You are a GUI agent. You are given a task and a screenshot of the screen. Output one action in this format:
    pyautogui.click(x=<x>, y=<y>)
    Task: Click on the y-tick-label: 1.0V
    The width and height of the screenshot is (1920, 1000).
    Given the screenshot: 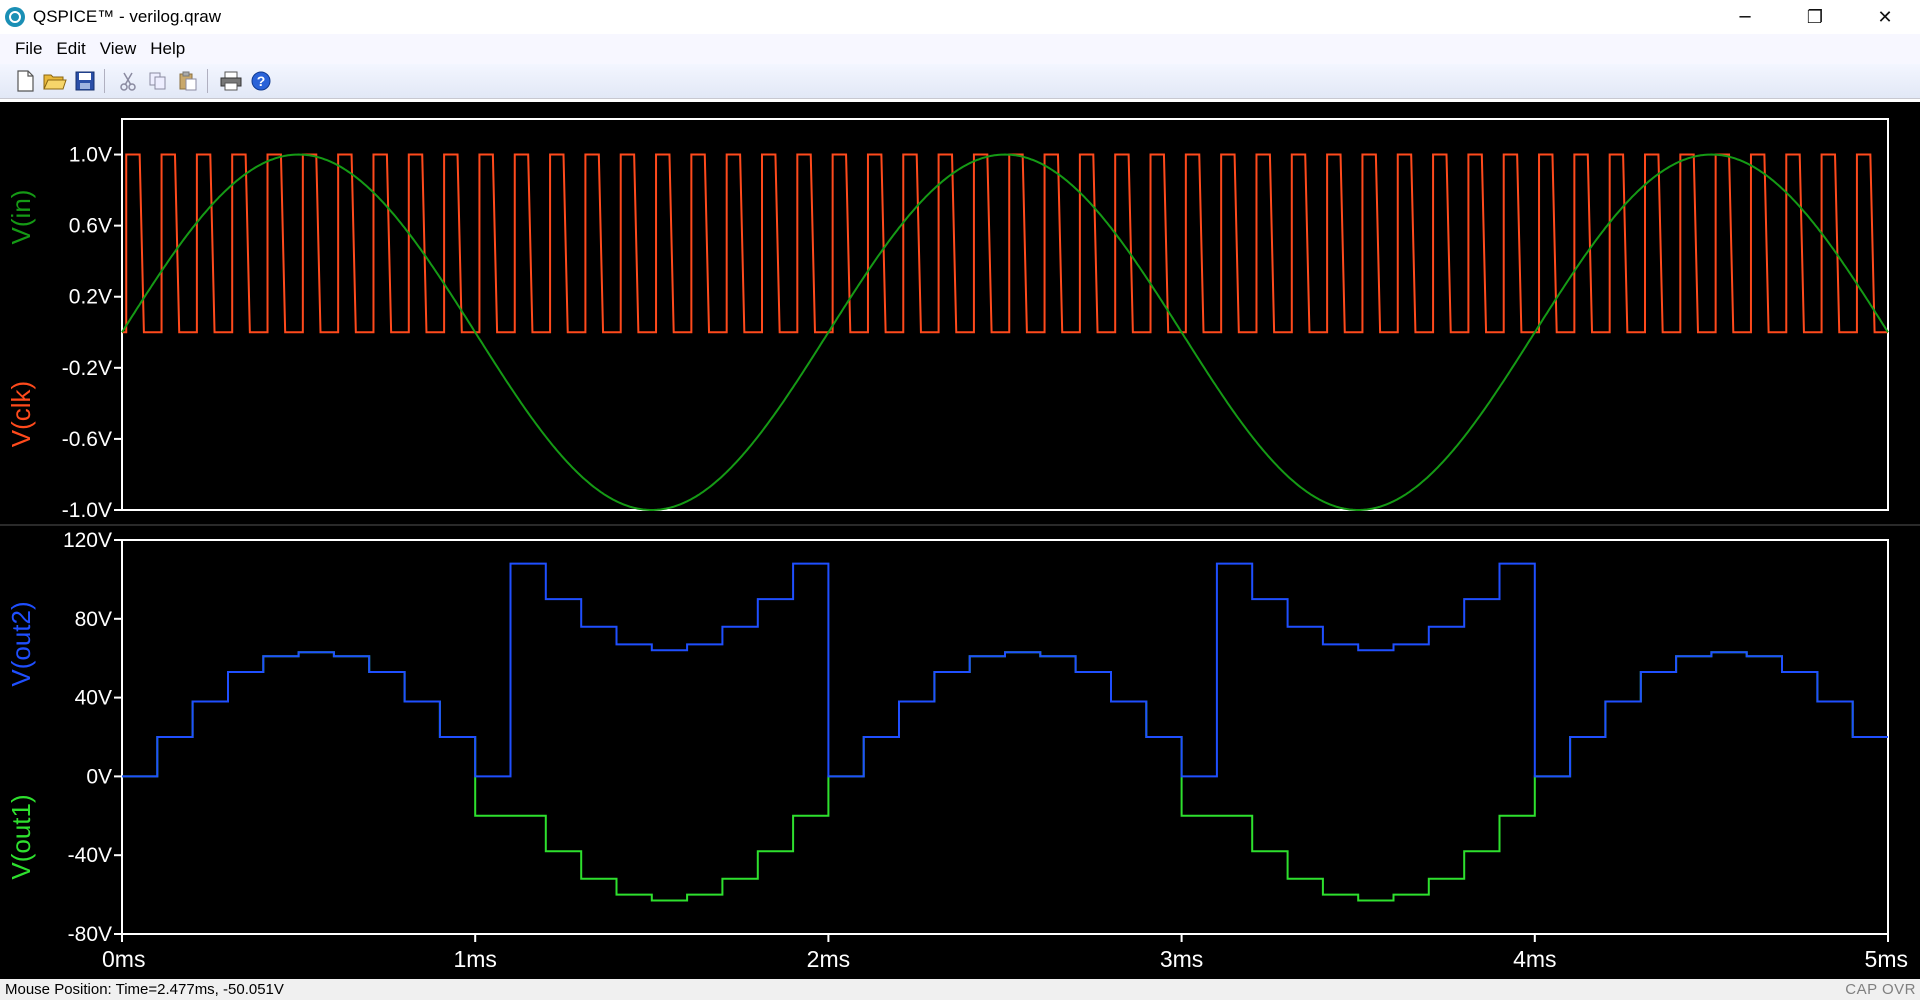 What is the action you would take?
    pyautogui.click(x=90, y=155)
    